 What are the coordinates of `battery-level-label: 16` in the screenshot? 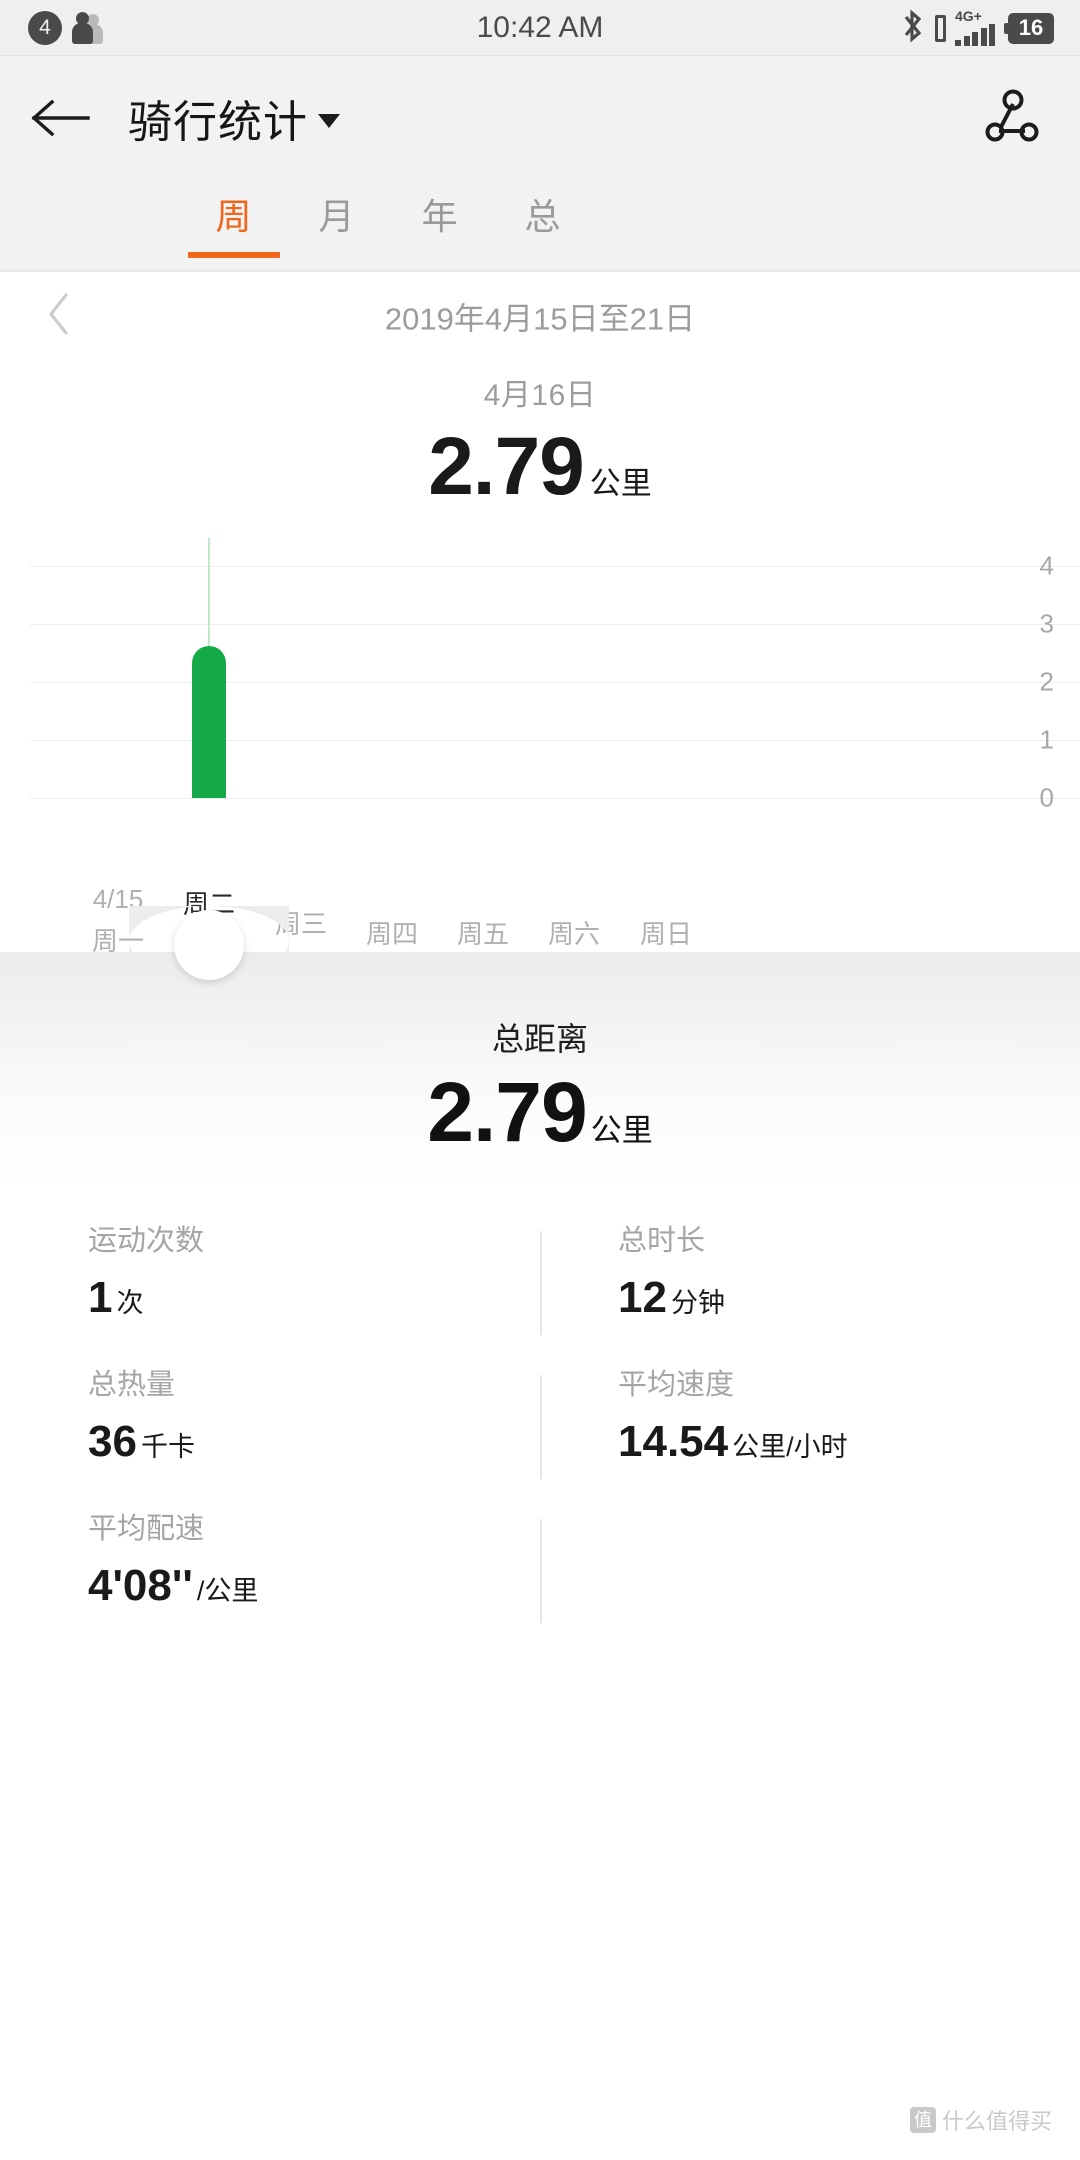 It's located at (1031, 28).